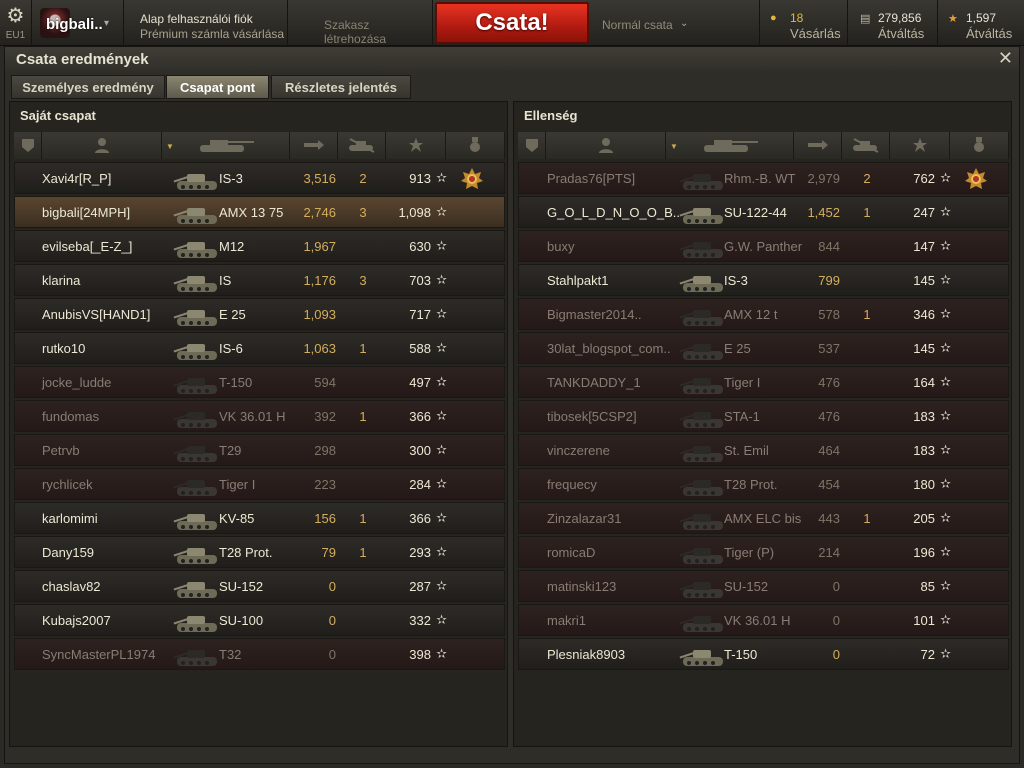  I want to click on account-type: Alap felhasználói fiók, so click(196, 19).